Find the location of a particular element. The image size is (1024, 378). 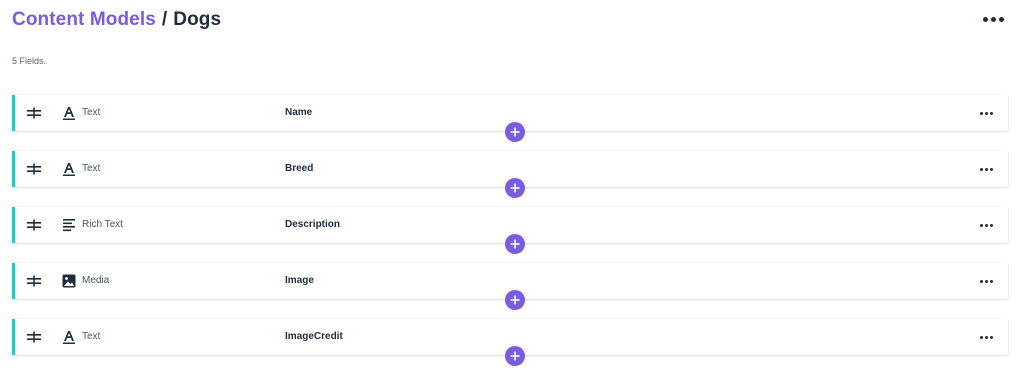

rich-text-icon is located at coordinates (69, 225).